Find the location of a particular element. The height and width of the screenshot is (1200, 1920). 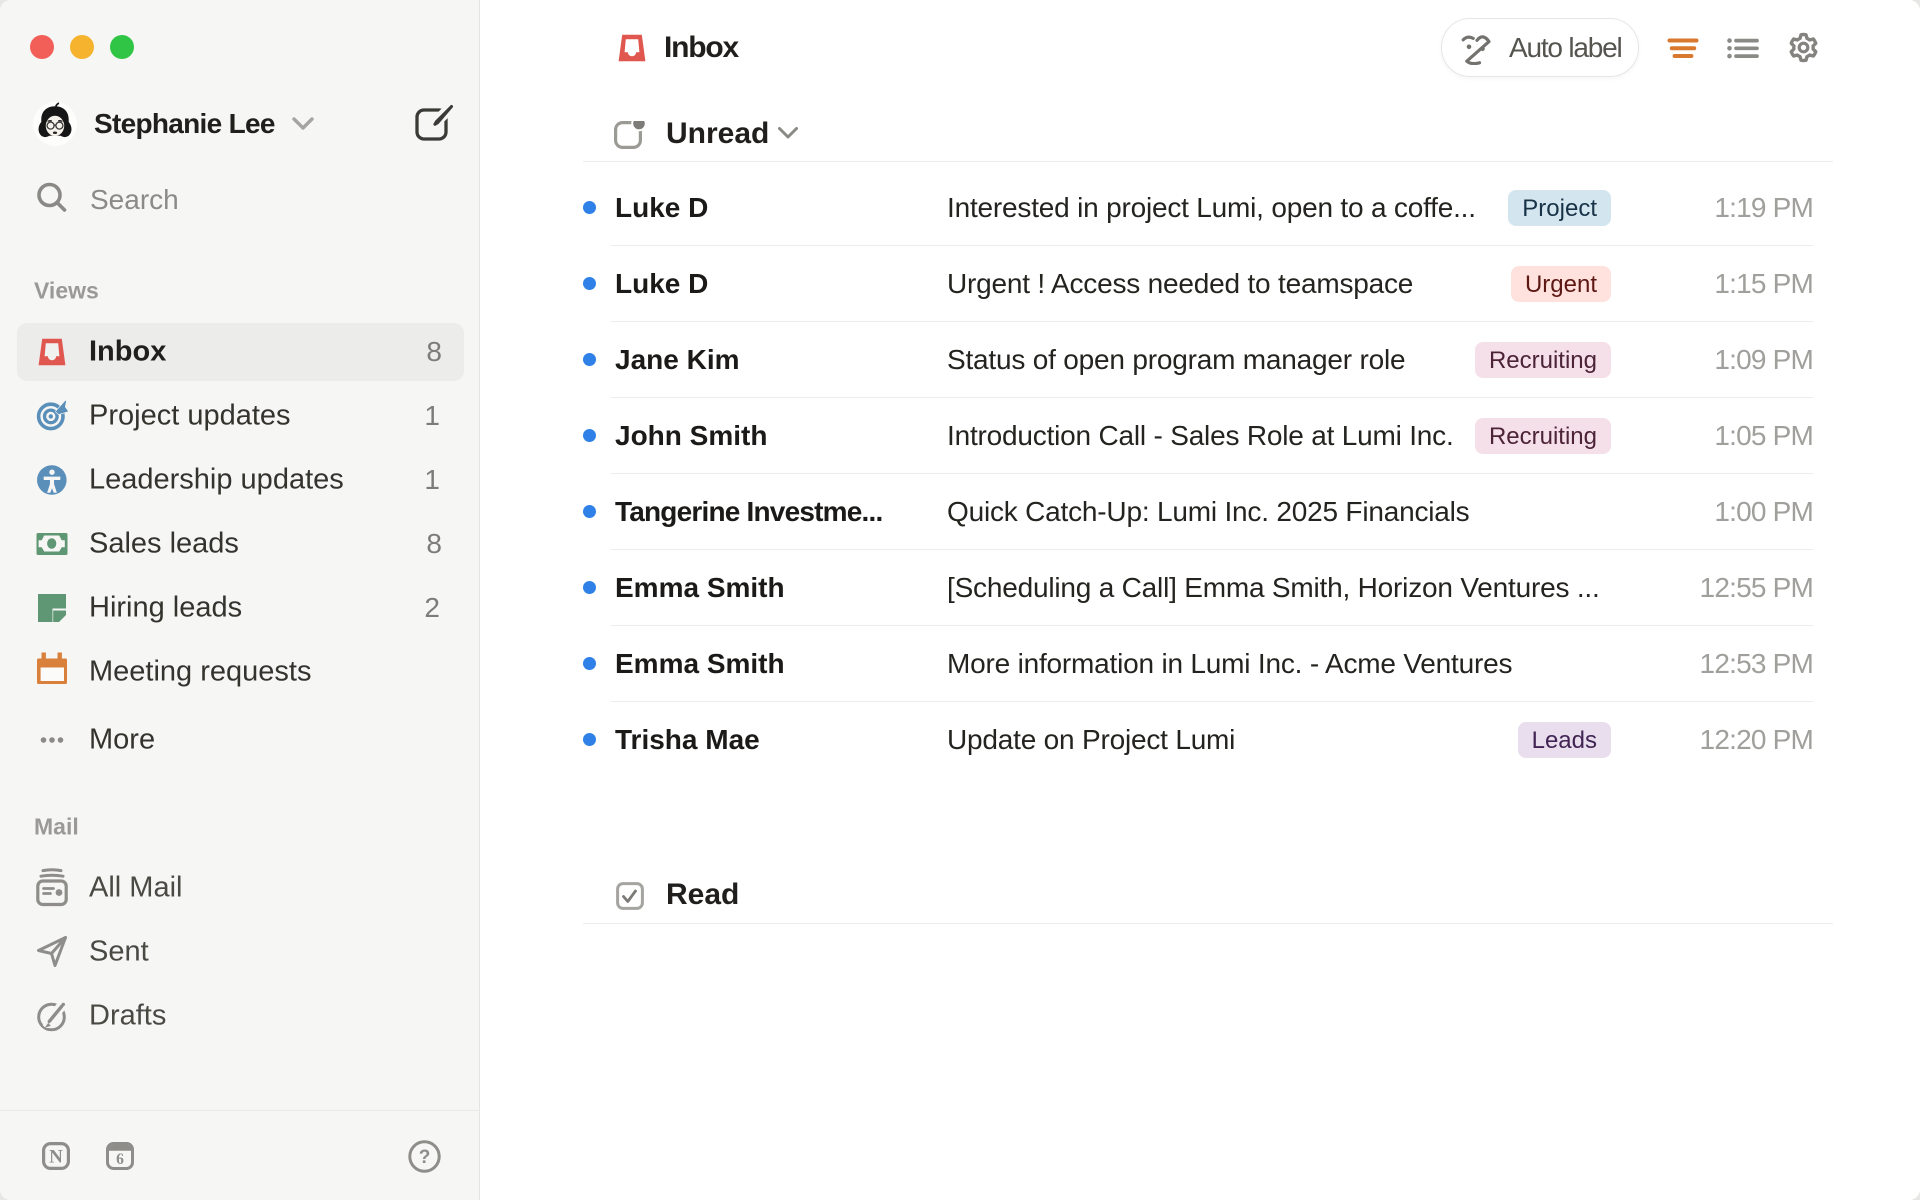

svg-text: N is located at coordinates (56, 1157).